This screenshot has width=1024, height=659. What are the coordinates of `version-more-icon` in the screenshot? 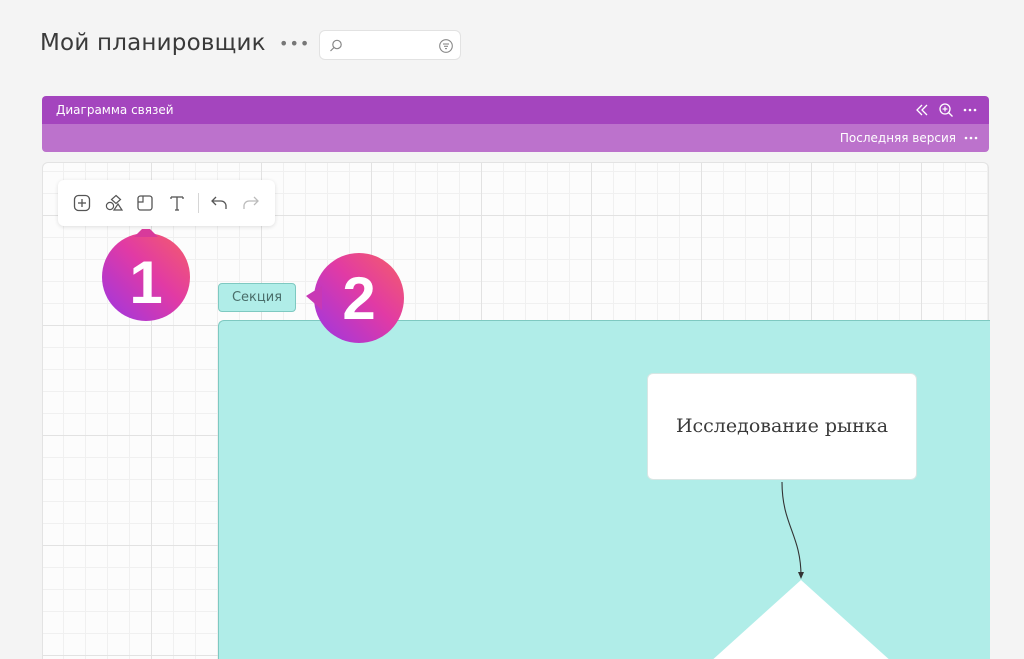 It's located at (971, 138).